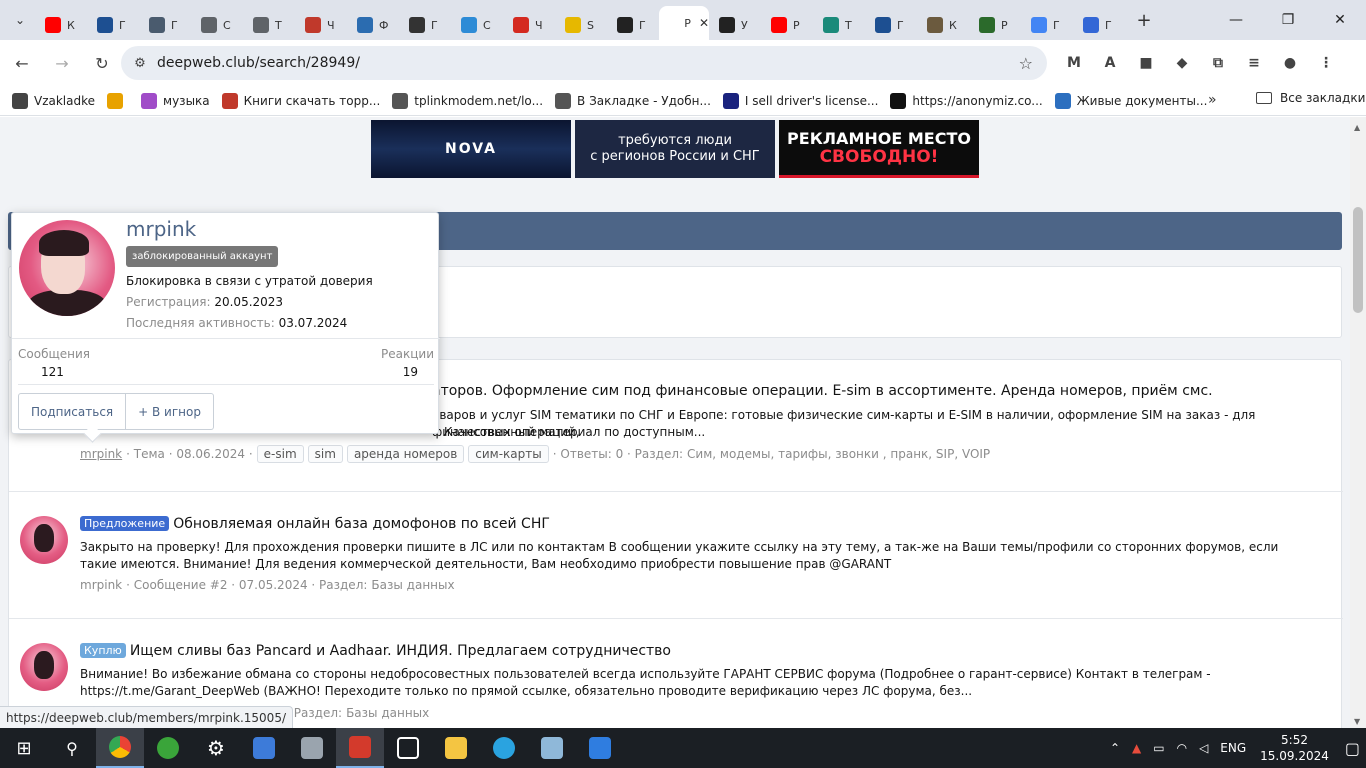 Image resolution: width=1366 pixels, height=768 pixels. Describe the element at coordinates (140, 63) in the screenshot. I see `site-info-icon: ⚙` at that location.